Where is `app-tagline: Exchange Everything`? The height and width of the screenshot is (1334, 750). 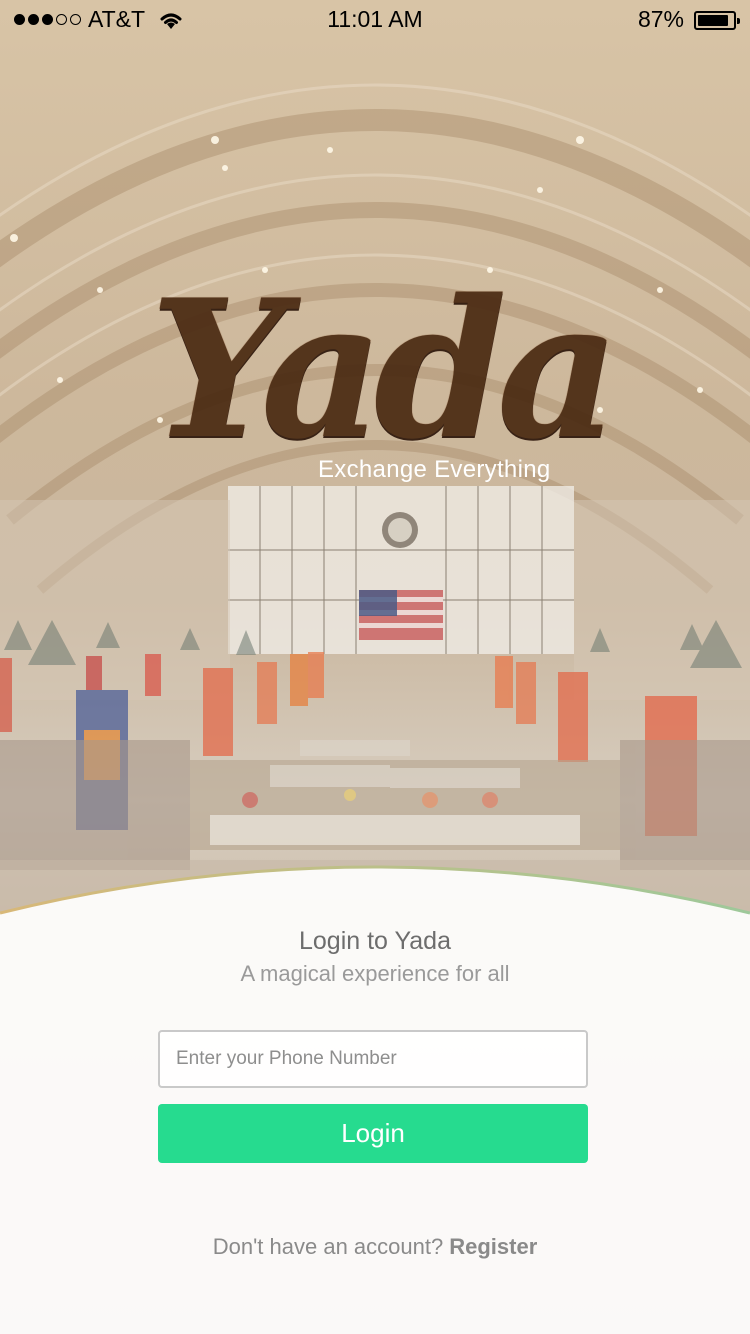 app-tagline: Exchange Everything is located at coordinates (434, 469).